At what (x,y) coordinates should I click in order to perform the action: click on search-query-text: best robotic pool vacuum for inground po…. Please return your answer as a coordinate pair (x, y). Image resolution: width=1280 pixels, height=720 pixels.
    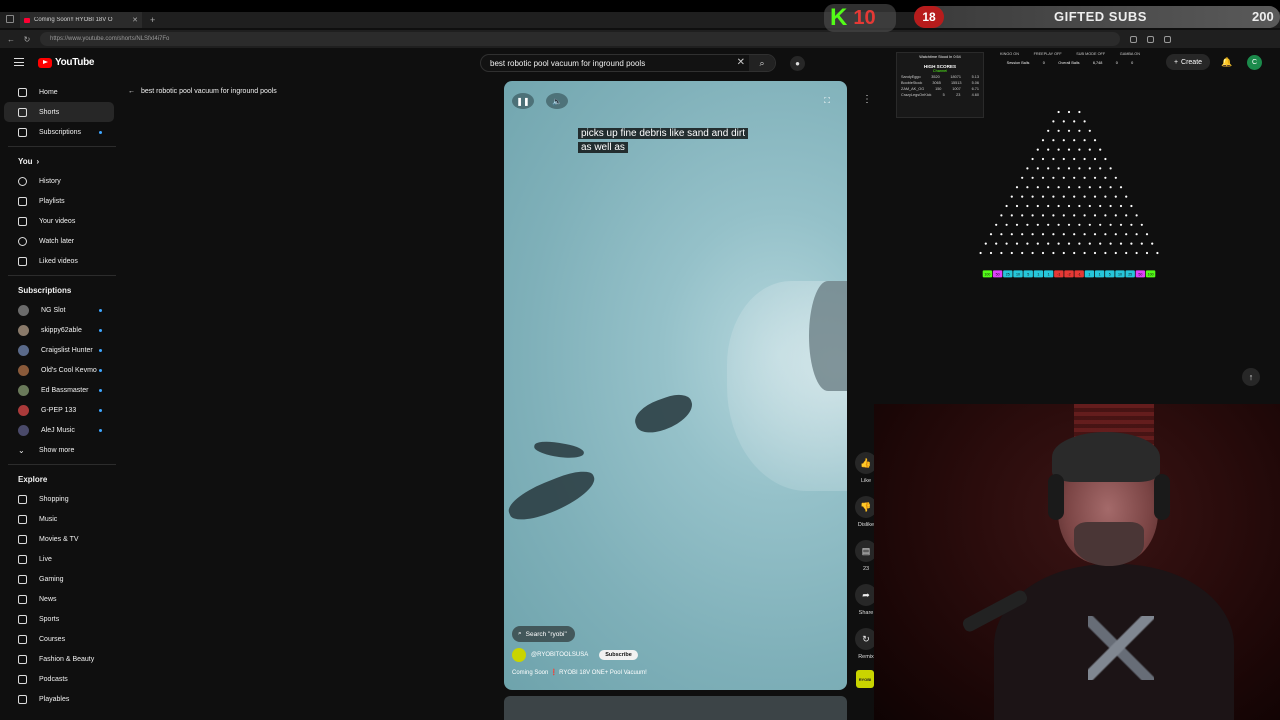
    Looking at the image, I should click on (568, 63).